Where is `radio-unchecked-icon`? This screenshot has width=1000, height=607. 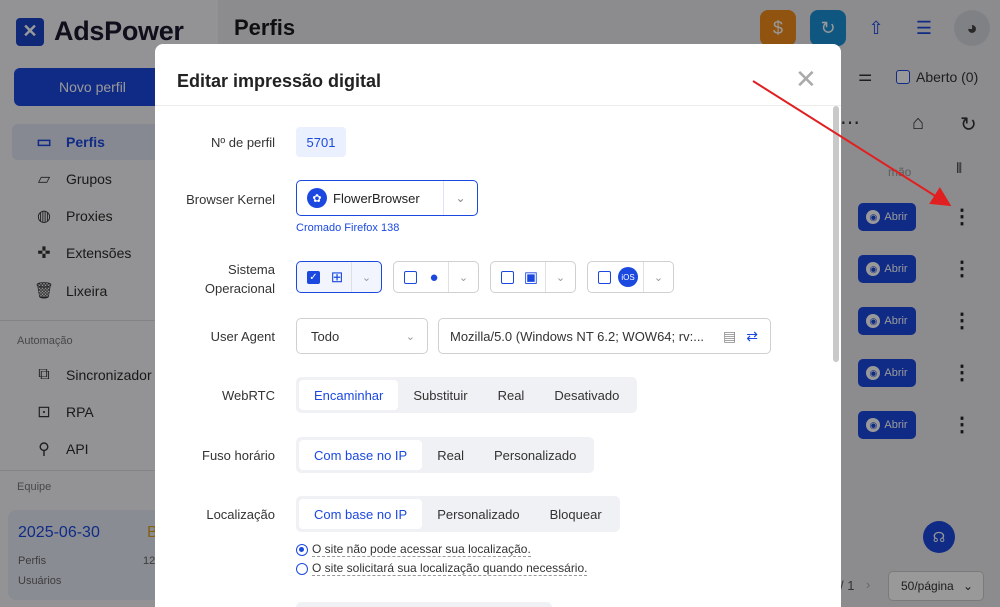
radio-unchecked-icon is located at coordinates (302, 568).